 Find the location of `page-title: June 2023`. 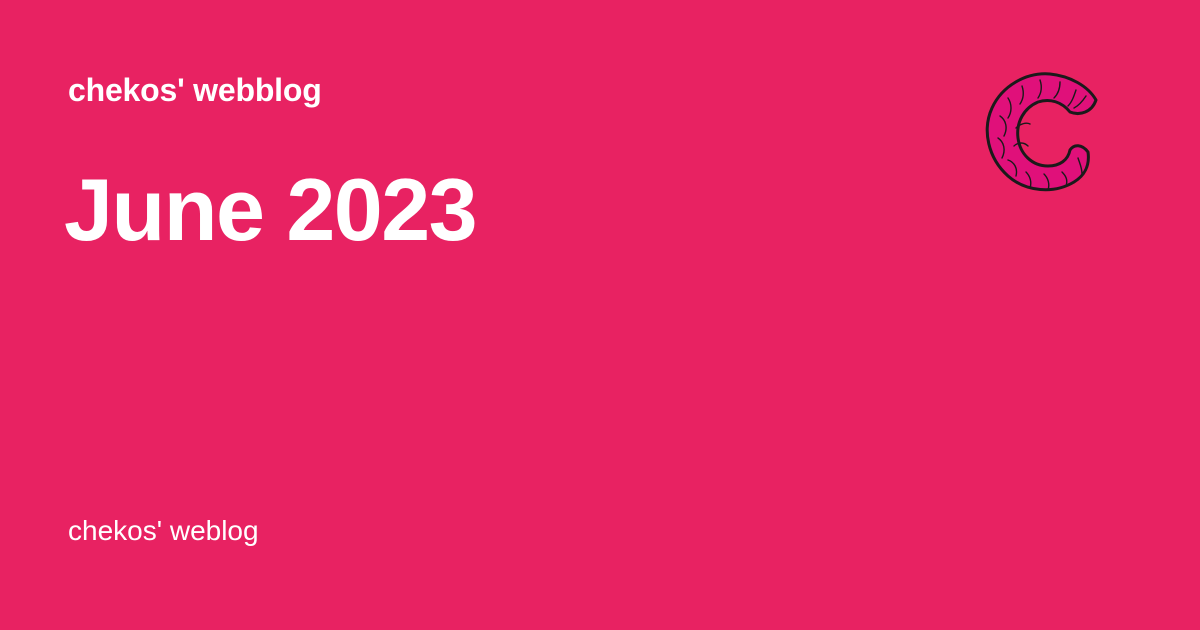

page-title: June 2023 is located at coordinates (271, 209).